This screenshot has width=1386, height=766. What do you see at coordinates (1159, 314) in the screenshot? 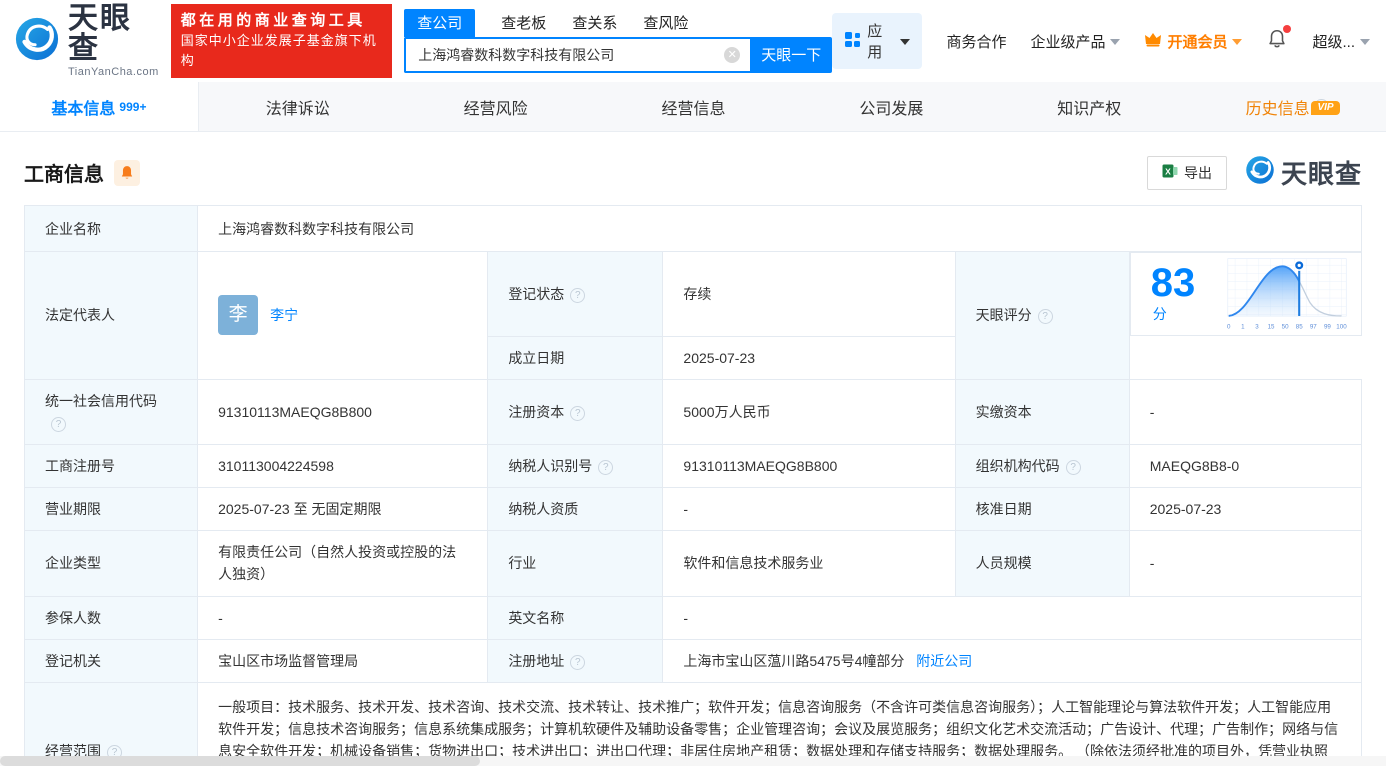
I see `score-unit: 分` at bounding box center [1159, 314].